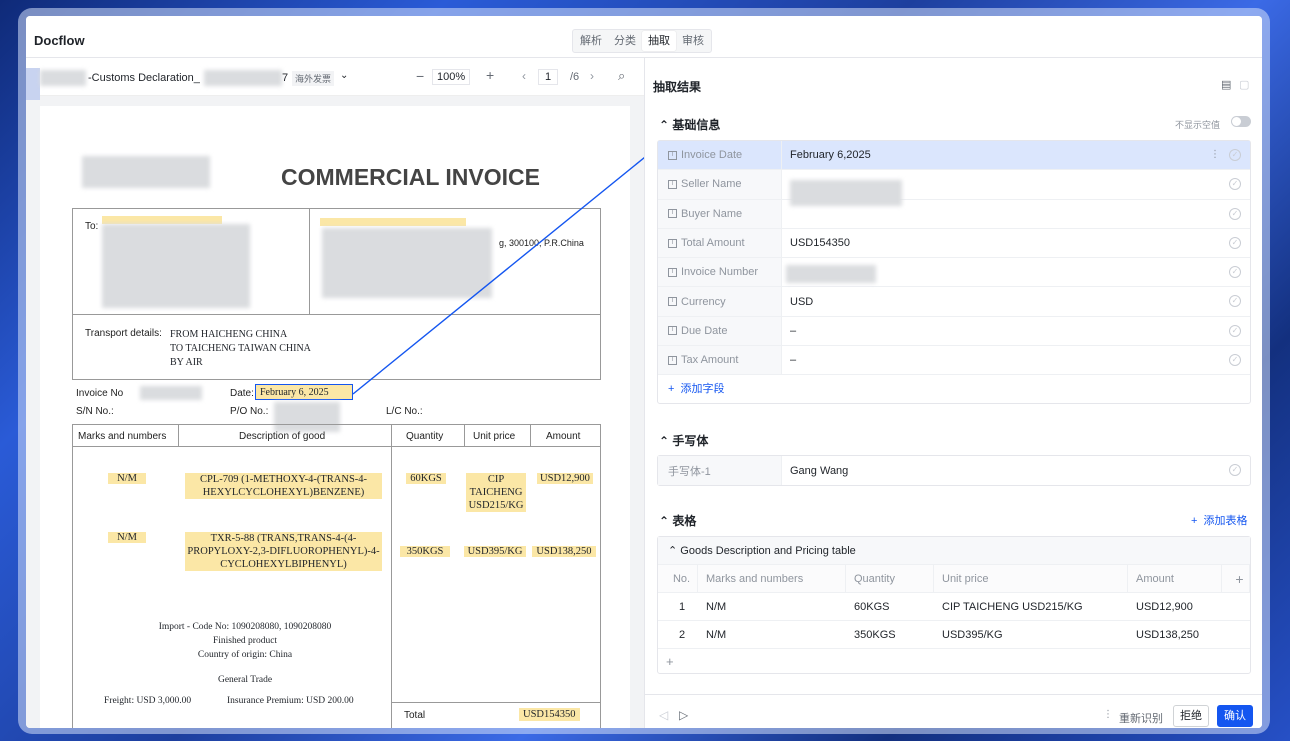  Describe the element at coordinates (954, 243) in the screenshot. I see `field-row-total-amount: T Total Amount USD154350 ✓` at that location.